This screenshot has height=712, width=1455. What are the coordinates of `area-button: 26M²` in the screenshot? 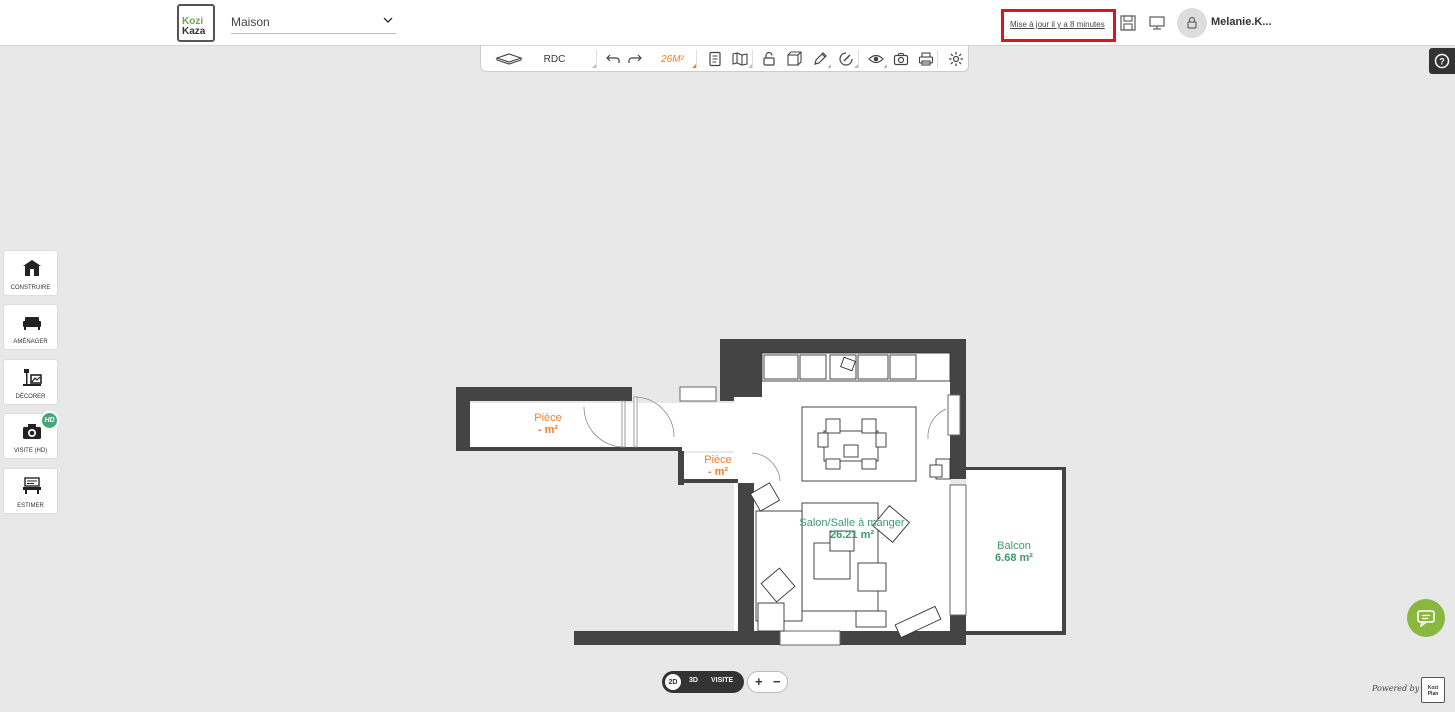 It's located at (673, 59).